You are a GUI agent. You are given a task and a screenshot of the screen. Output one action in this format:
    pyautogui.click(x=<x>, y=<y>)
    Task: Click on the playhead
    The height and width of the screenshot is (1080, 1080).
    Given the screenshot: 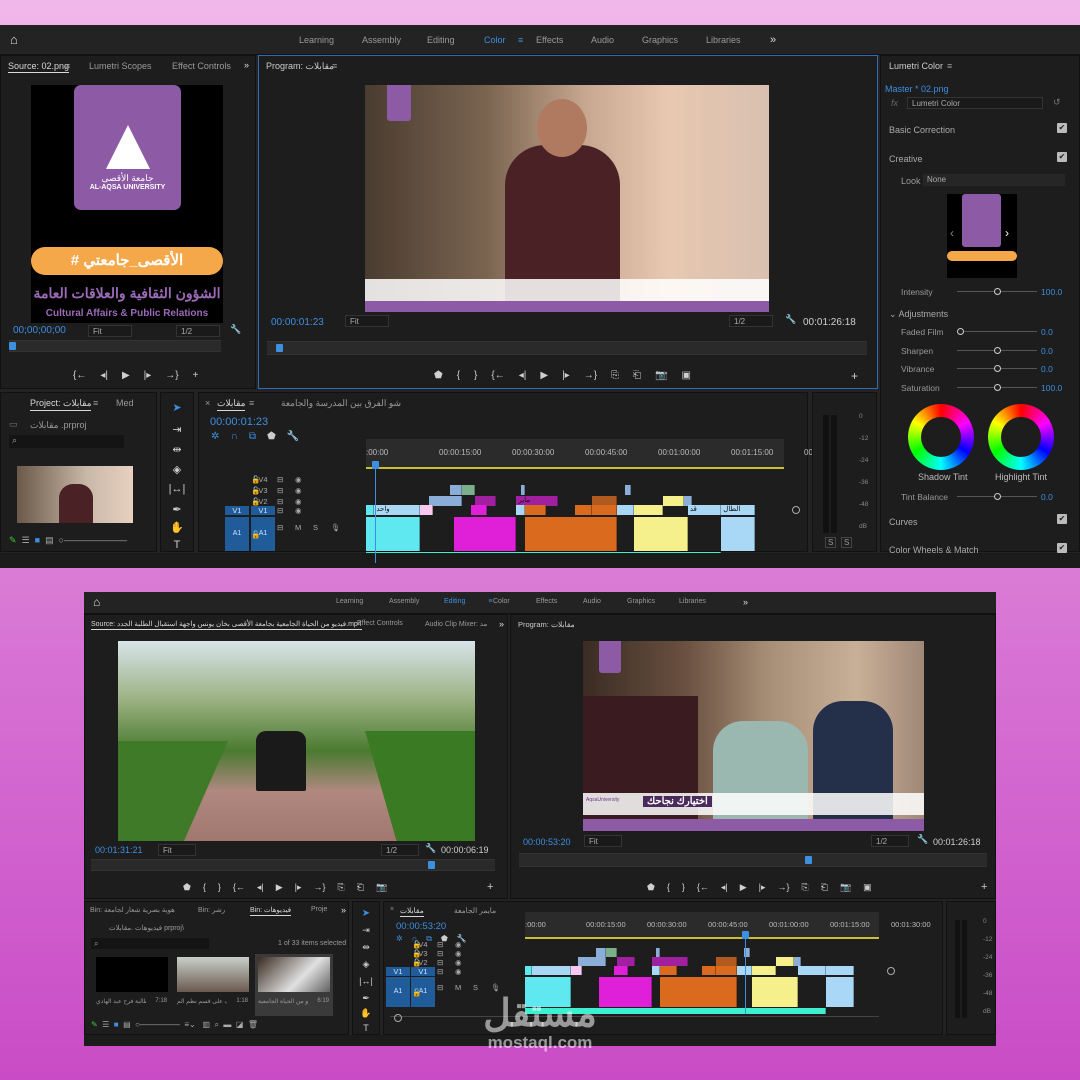 What is the action you would take?
    pyautogui.click(x=808, y=860)
    